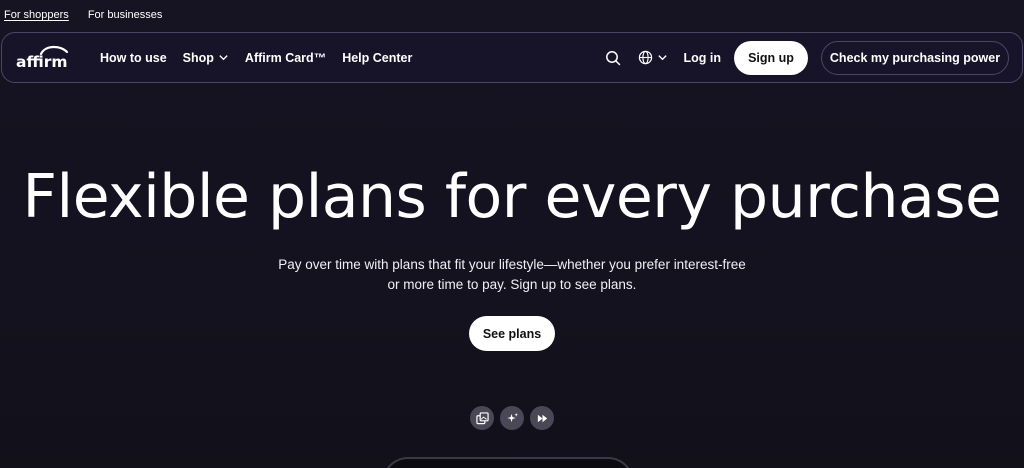 The width and height of the screenshot is (1024, 468). What do you see at coordinates (703, 58) in the screenshot?
I see `login-link: Log in` at bounding box center [703, 58].